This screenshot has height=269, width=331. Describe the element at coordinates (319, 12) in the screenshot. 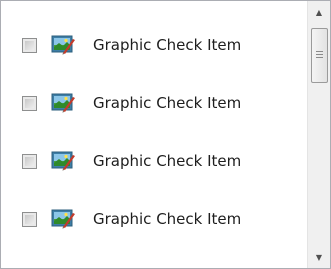

I see `scroll-up-arrow-icon: ▲` at that location.